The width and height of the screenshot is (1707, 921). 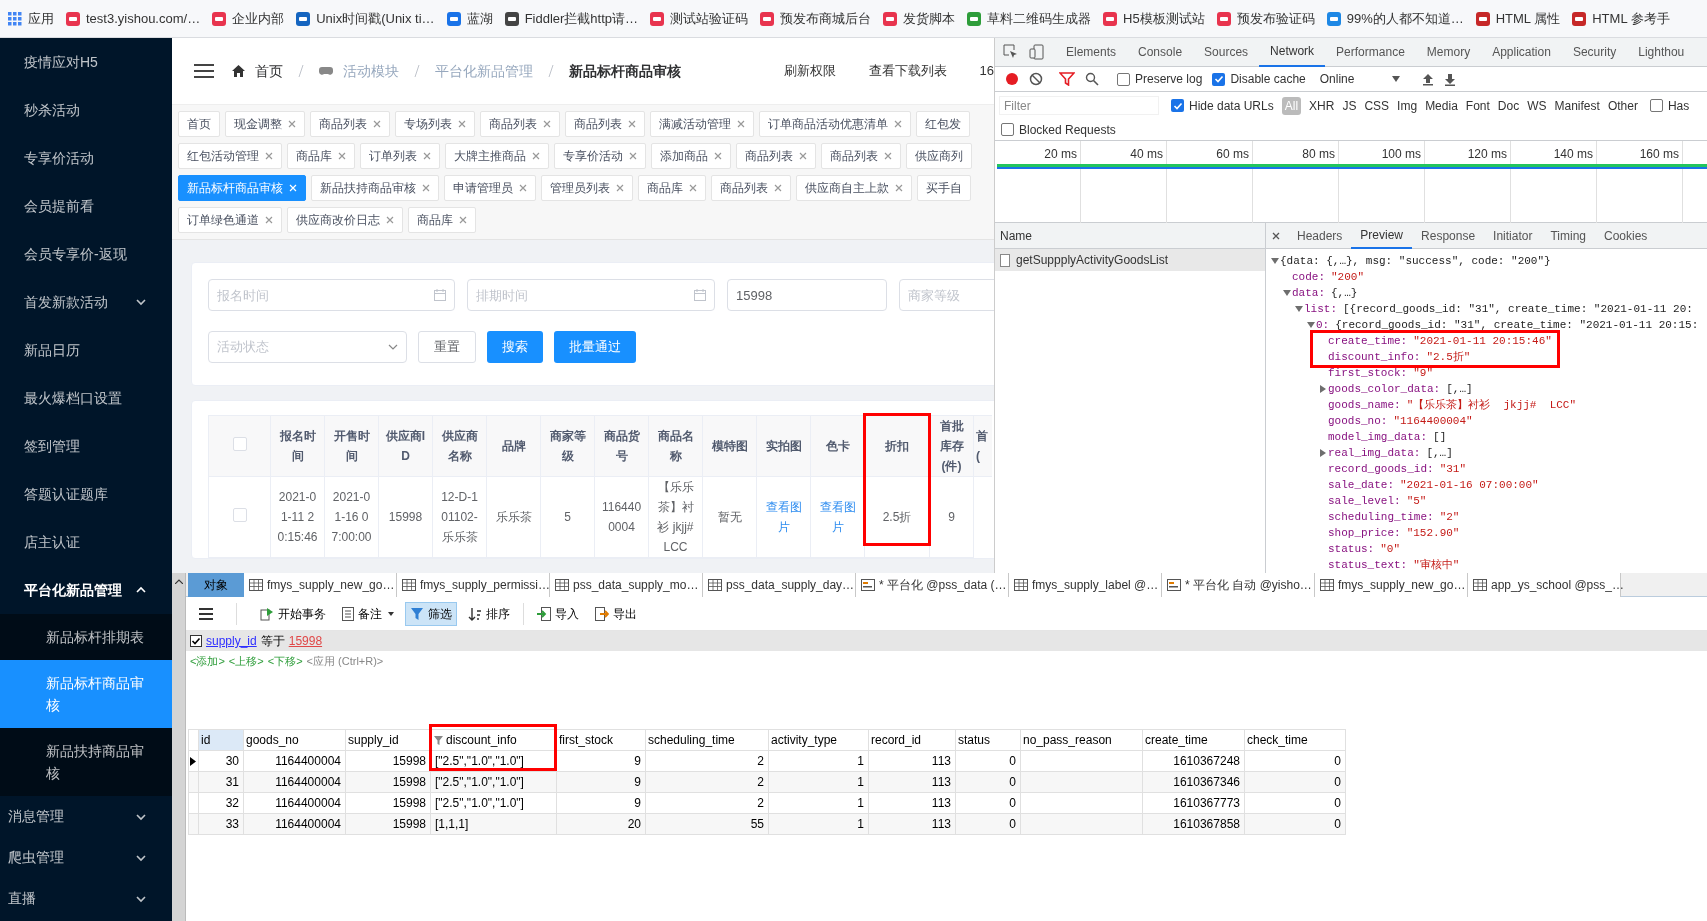 I want to click on action-link: <添加>, so click(x=207, y=661).